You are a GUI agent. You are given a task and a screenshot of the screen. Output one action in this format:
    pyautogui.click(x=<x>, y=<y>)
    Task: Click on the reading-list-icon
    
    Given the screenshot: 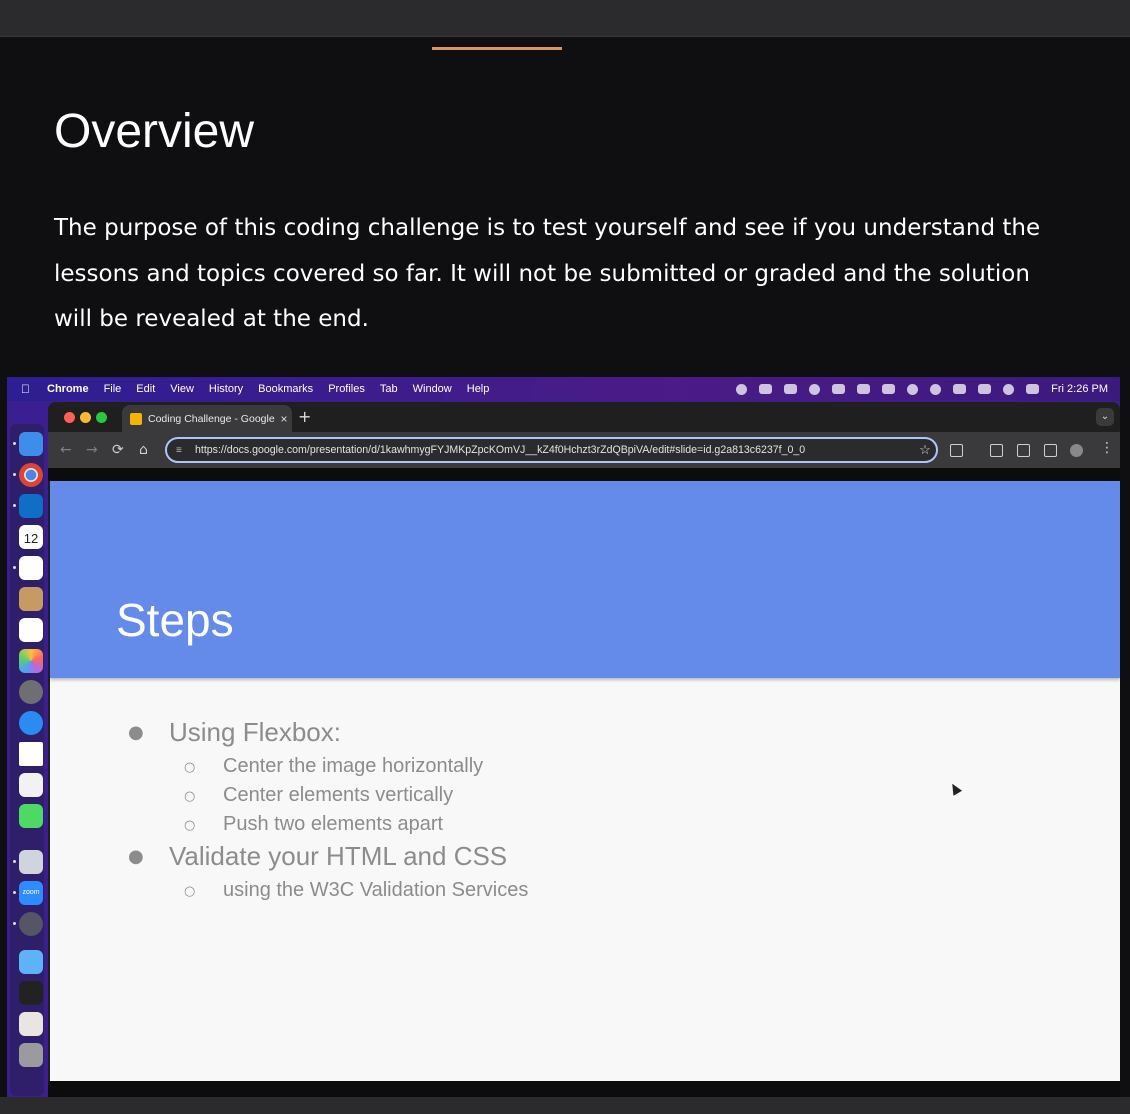 What is the action you would take?
    pyautogui.click(x=996, y=450)
    